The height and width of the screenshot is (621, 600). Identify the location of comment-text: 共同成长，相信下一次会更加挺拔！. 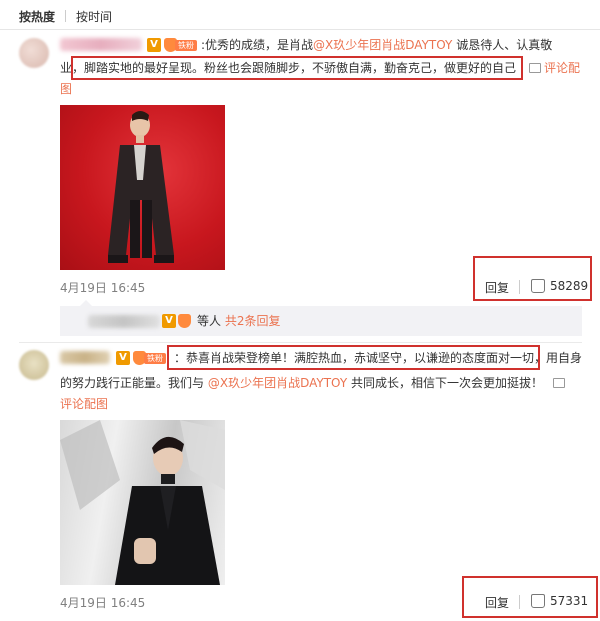
(446, 383).